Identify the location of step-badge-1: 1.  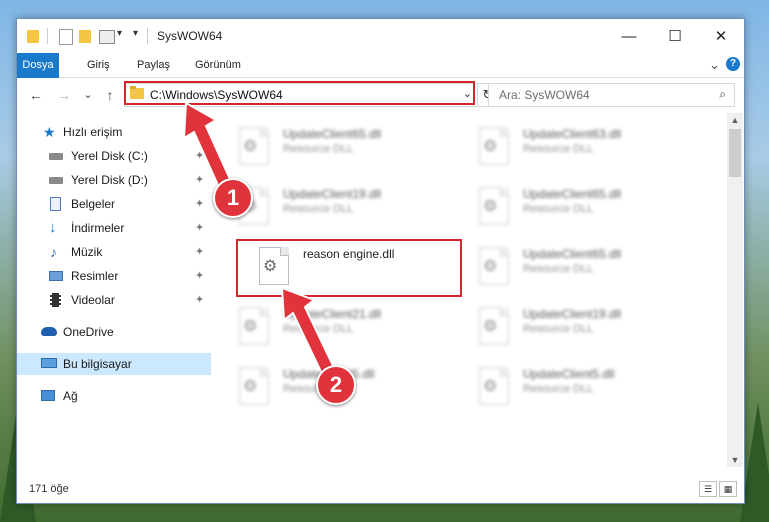
(233, 198).